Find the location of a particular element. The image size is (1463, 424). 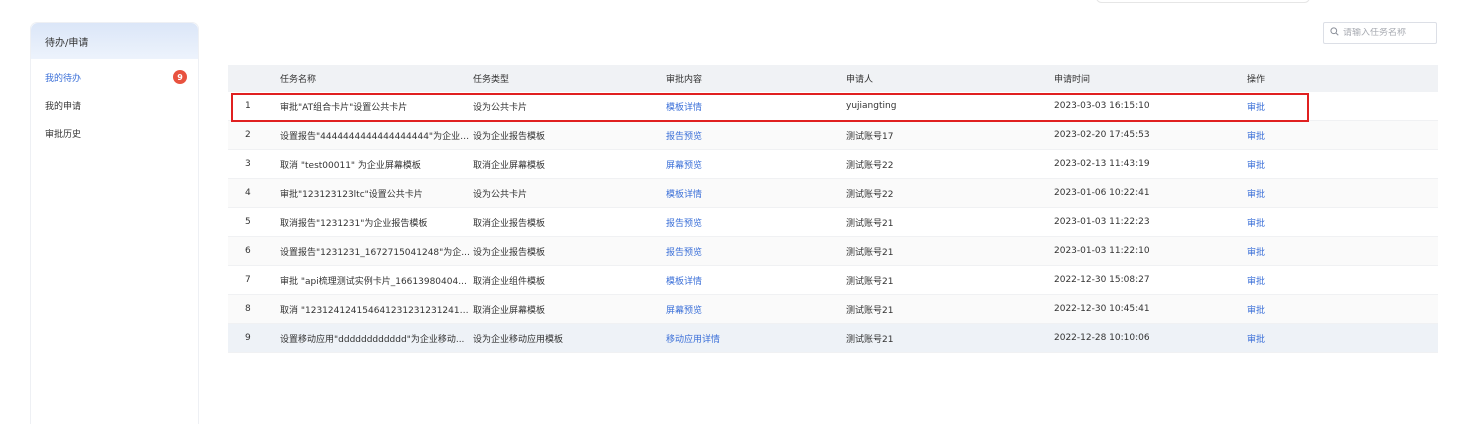

task-type: 设为企业移动应用模板 is located at coordinates (569, 338).